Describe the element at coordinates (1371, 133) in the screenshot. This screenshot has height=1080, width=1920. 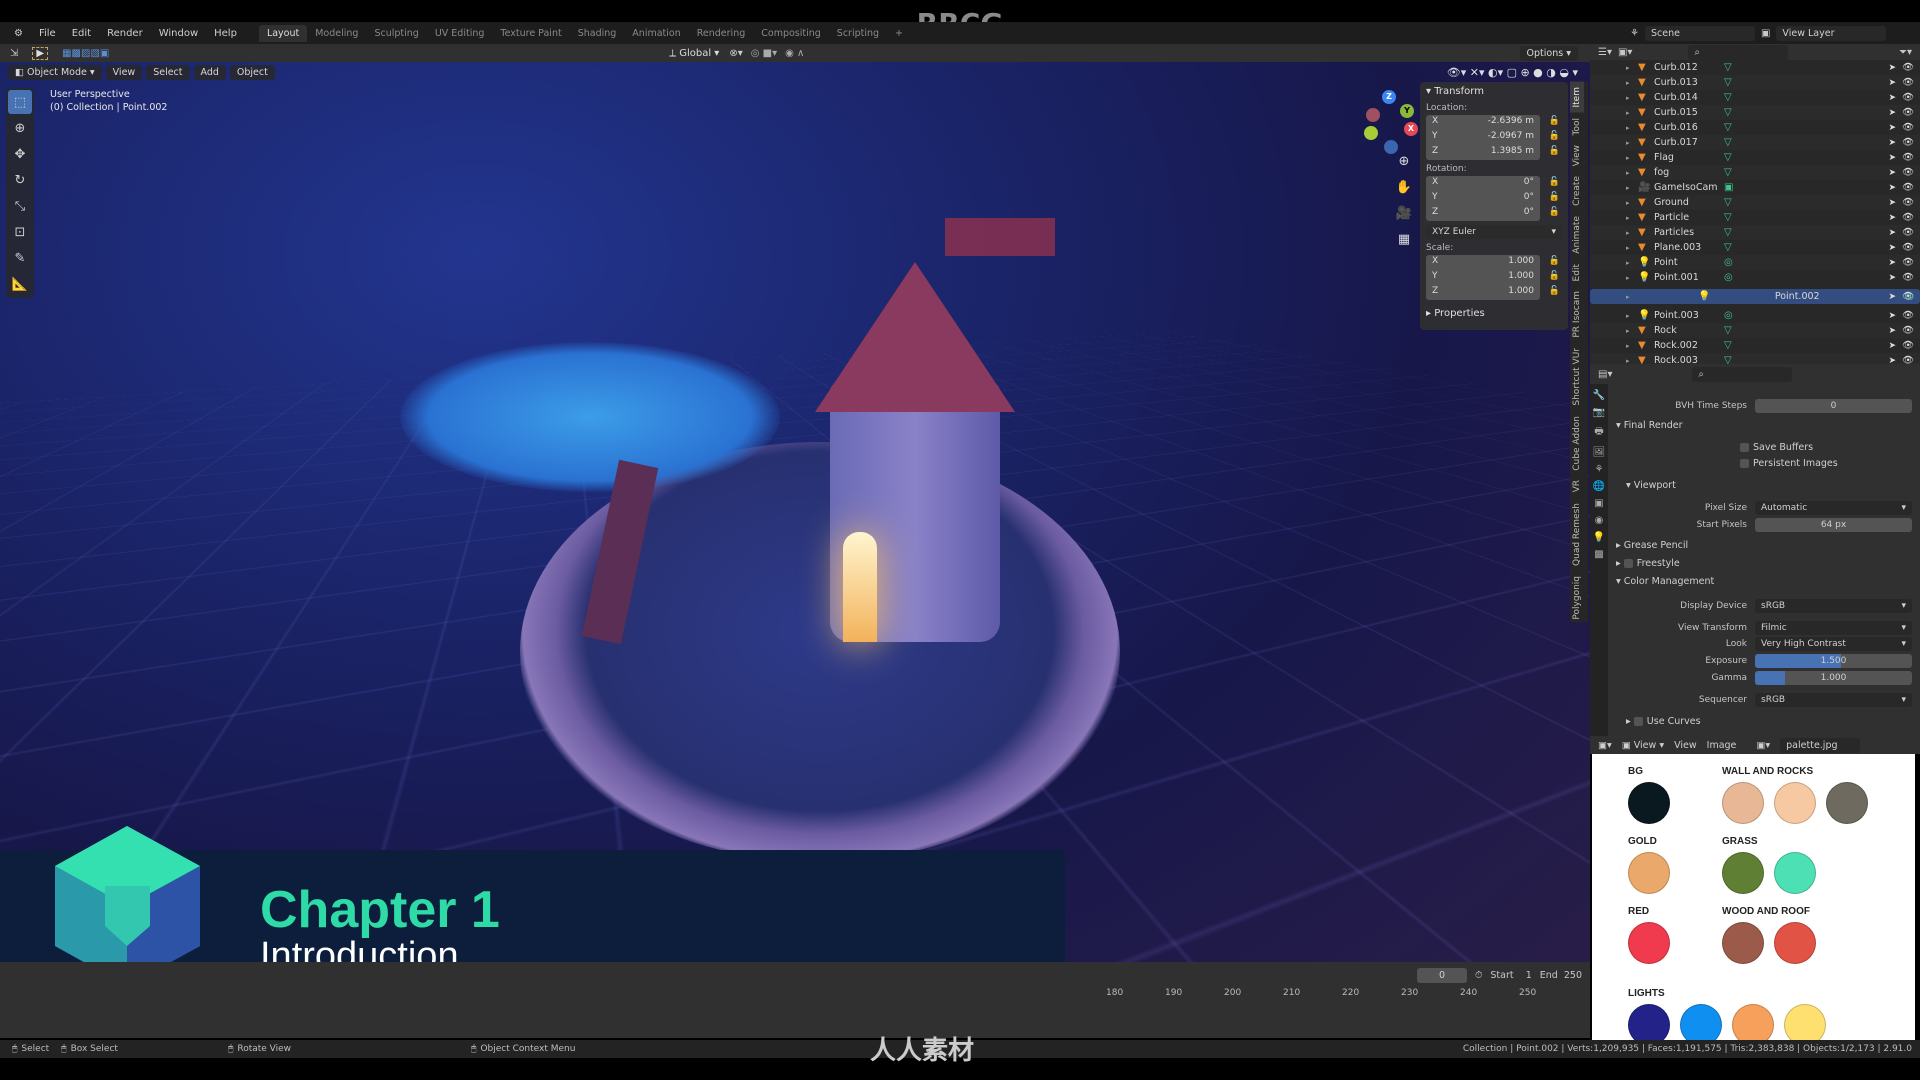
I see `gizmo-neg-y-axis` at that location.